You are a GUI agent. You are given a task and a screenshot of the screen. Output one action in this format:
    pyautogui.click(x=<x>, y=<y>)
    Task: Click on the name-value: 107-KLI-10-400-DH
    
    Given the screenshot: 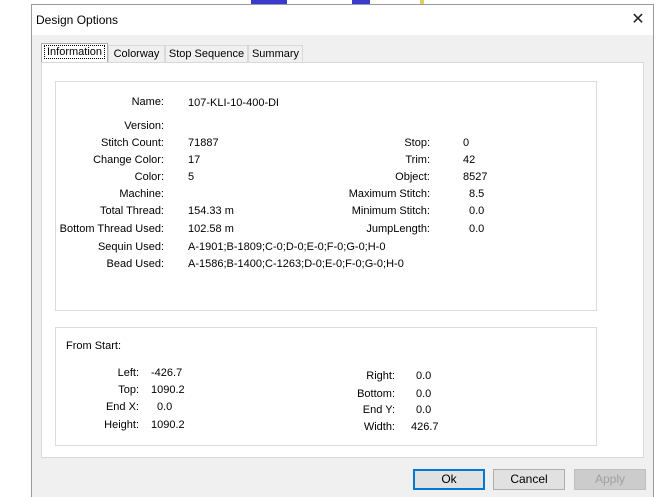 What is the action you would take?
    pyautogui.click(x=233, y=103)
    